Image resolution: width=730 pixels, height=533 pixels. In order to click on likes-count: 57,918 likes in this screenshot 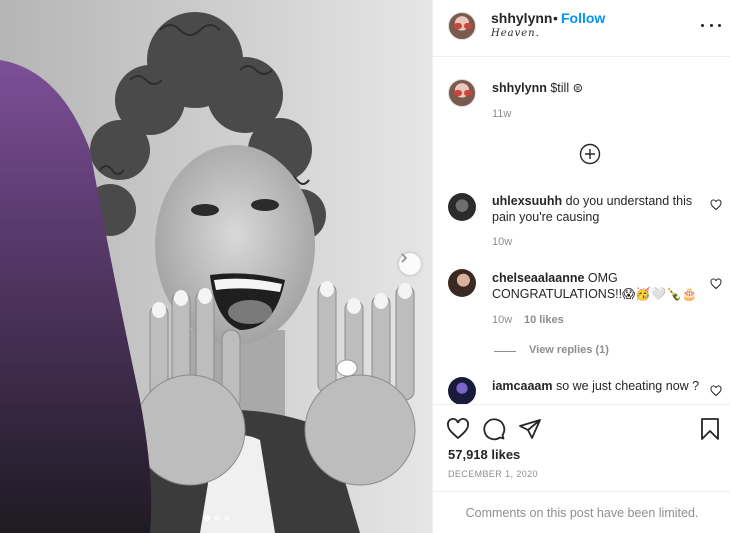, I will do `click(484, 454)`.